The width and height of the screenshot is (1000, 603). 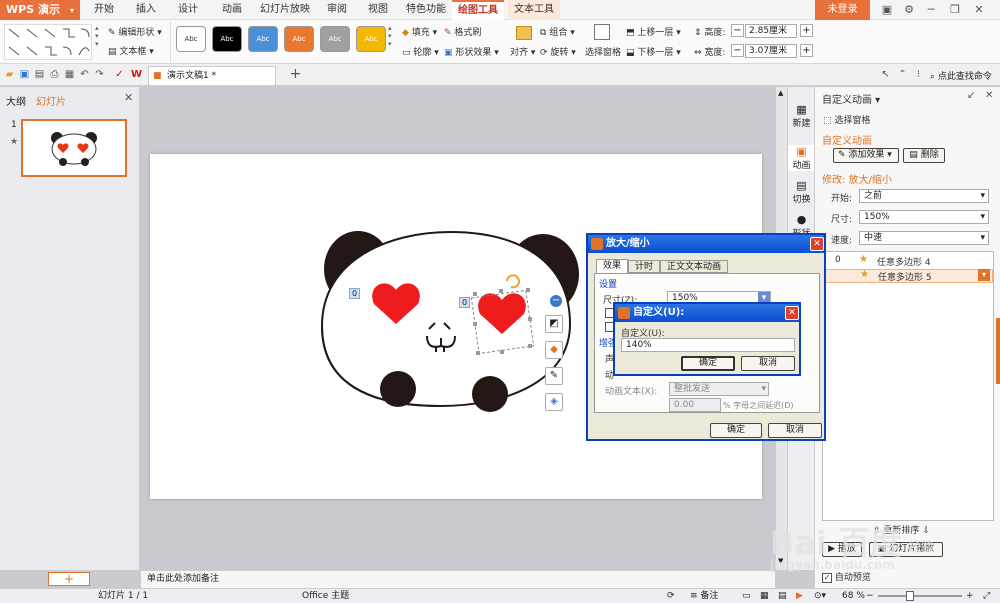 I want to click on start-select: 之前 ▾, so click(x=924, y=196).